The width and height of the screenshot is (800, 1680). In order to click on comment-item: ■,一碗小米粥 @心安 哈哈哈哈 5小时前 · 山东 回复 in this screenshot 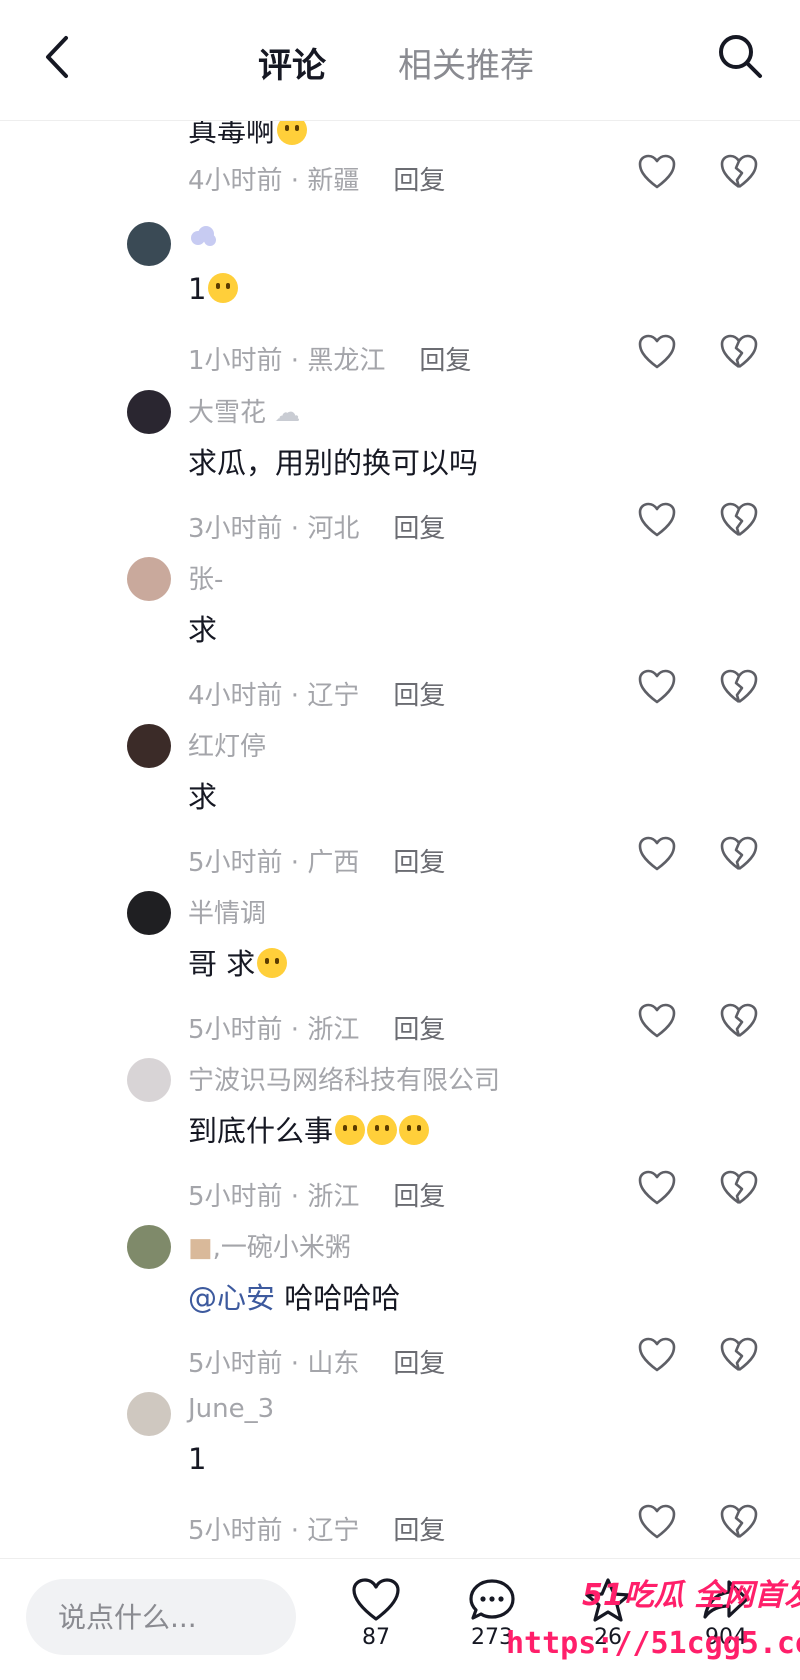, I will do `click(400, 1309)`.